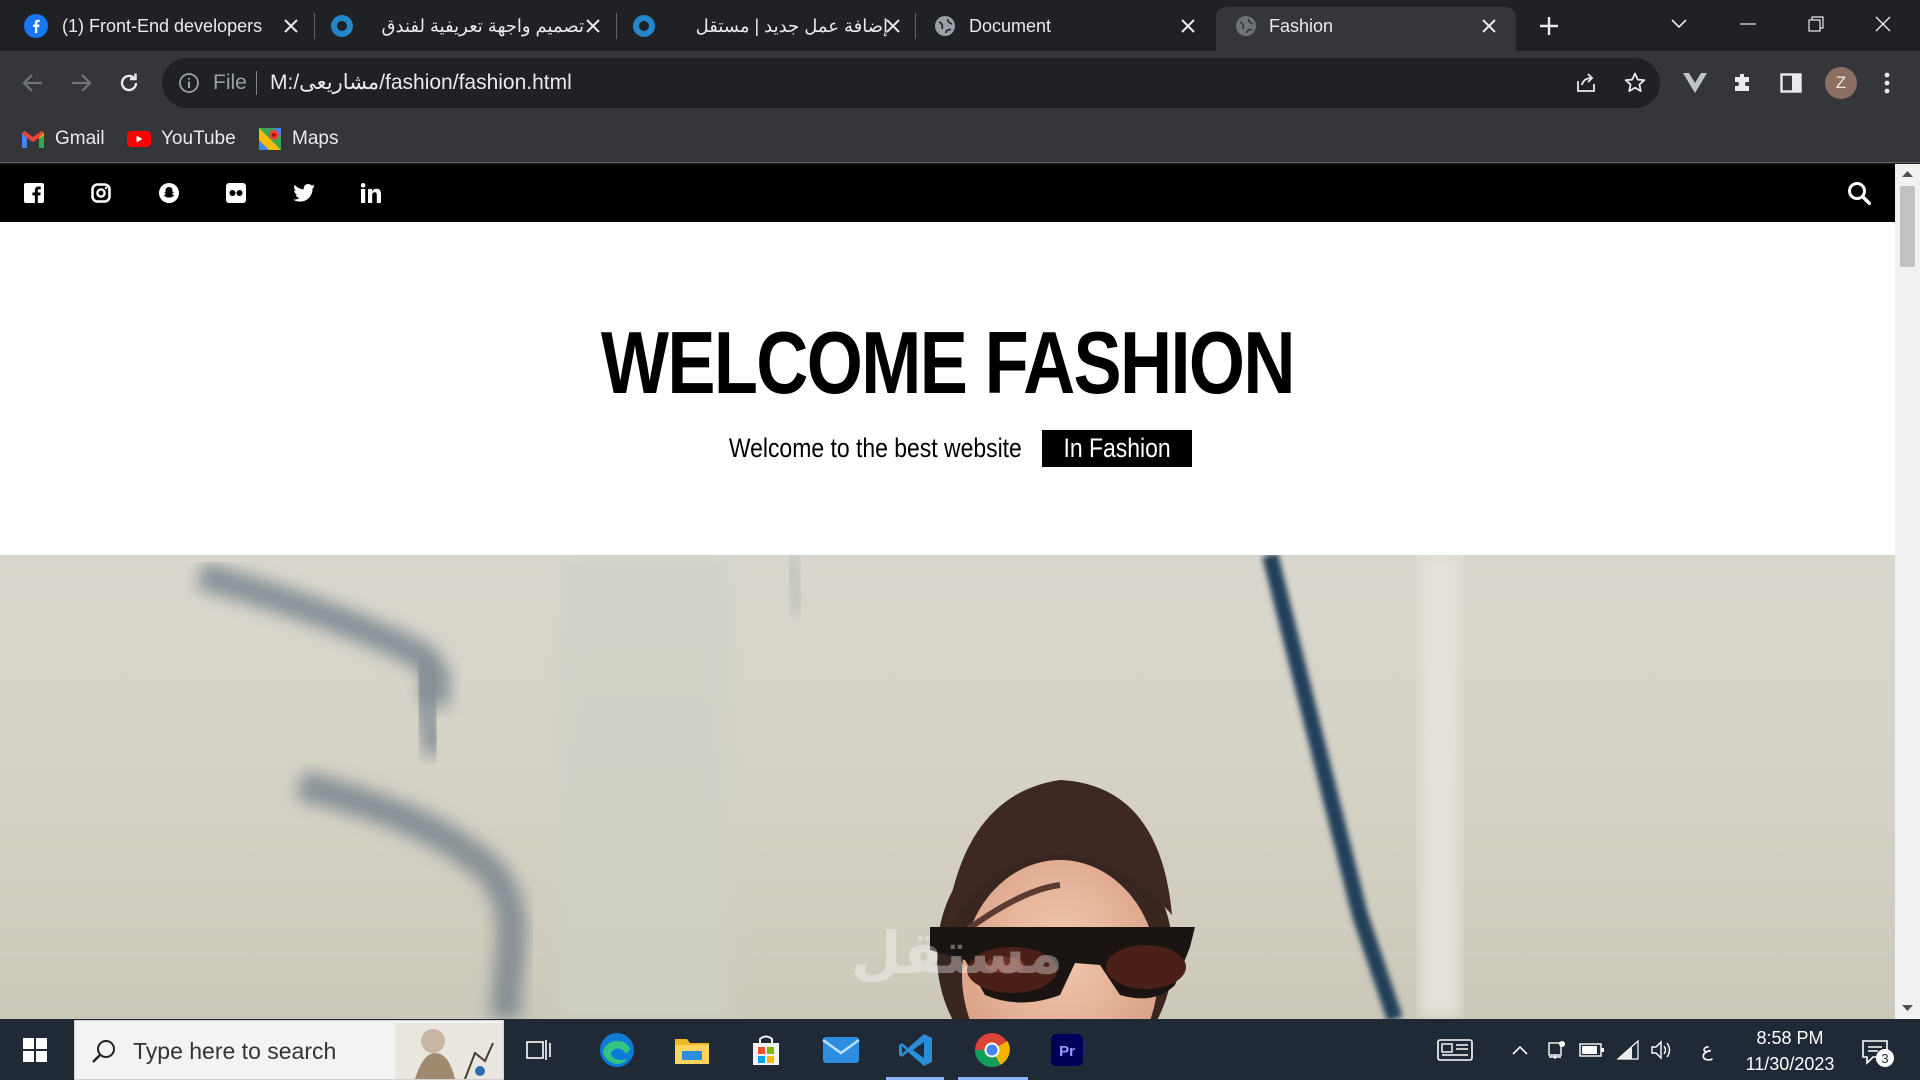  Describe the element at coordinates (33, 139) in the screenshot. I see `gmail-icon` at that location.